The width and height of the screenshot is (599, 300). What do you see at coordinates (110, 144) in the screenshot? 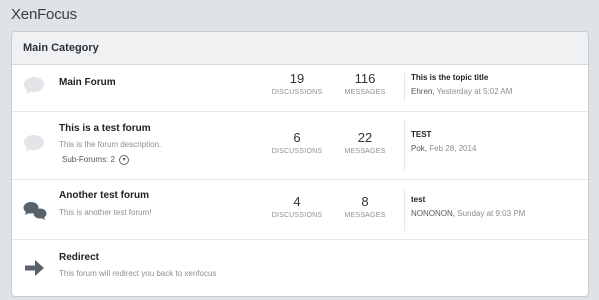
I see `forum-description: This is the forum description.` at bounding box center [110, 144].